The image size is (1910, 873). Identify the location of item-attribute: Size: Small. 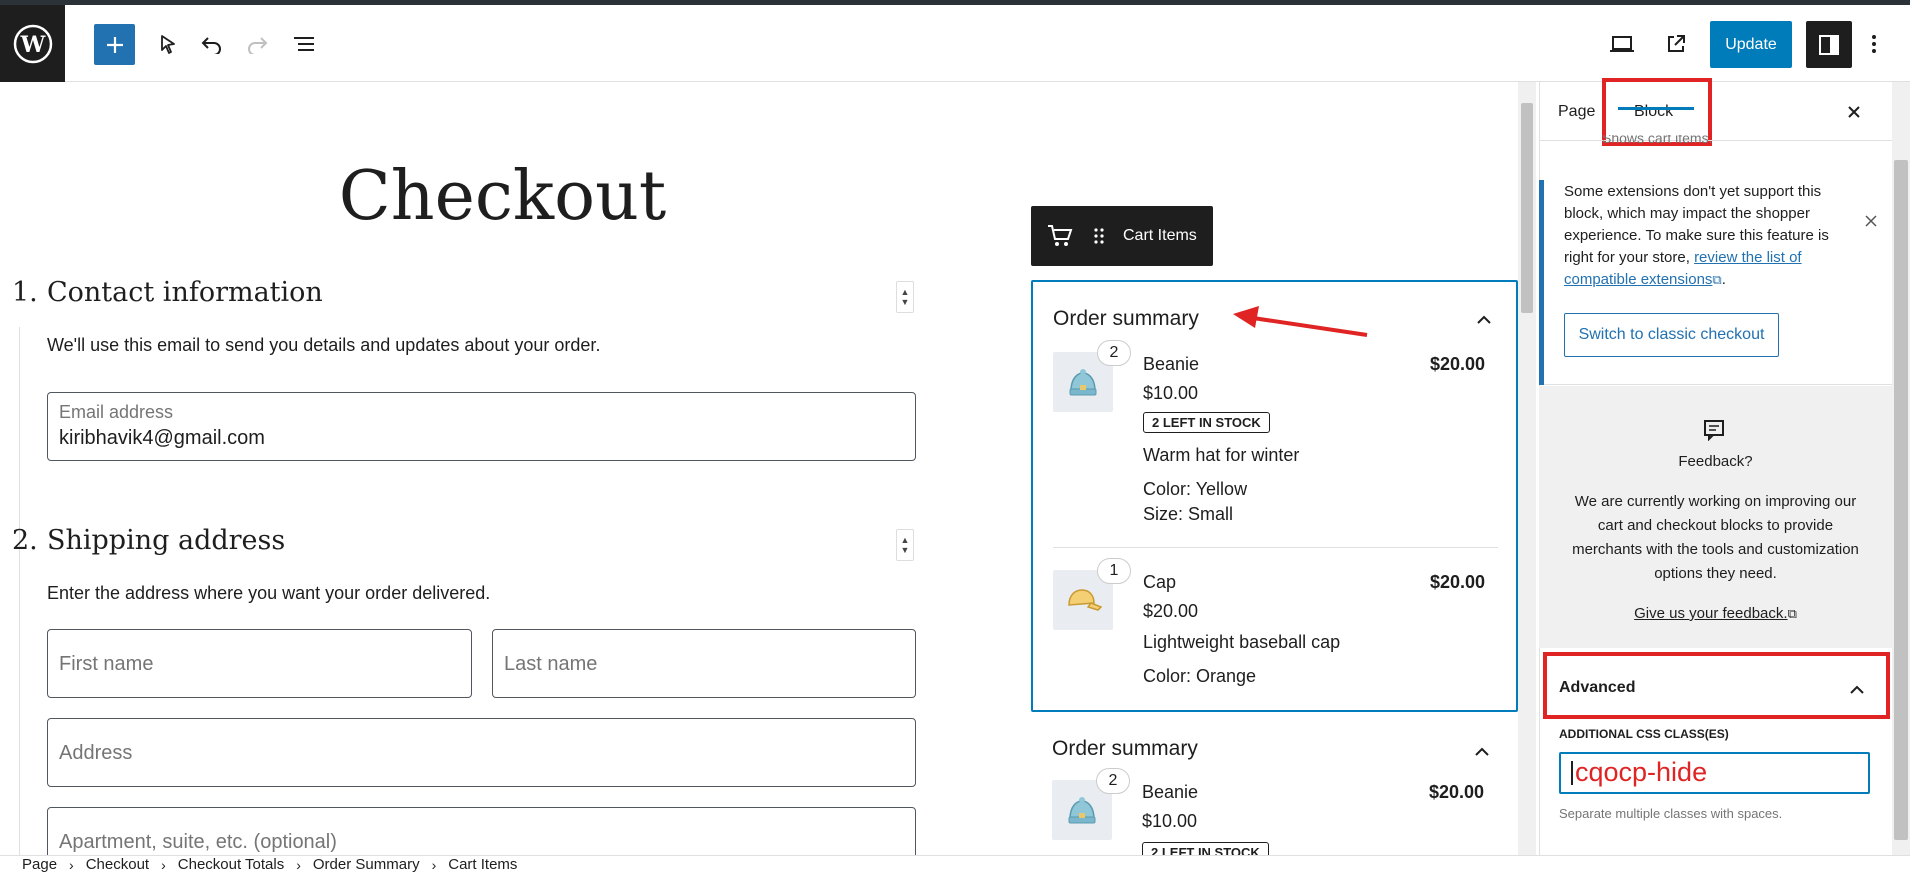
(1188, 514).